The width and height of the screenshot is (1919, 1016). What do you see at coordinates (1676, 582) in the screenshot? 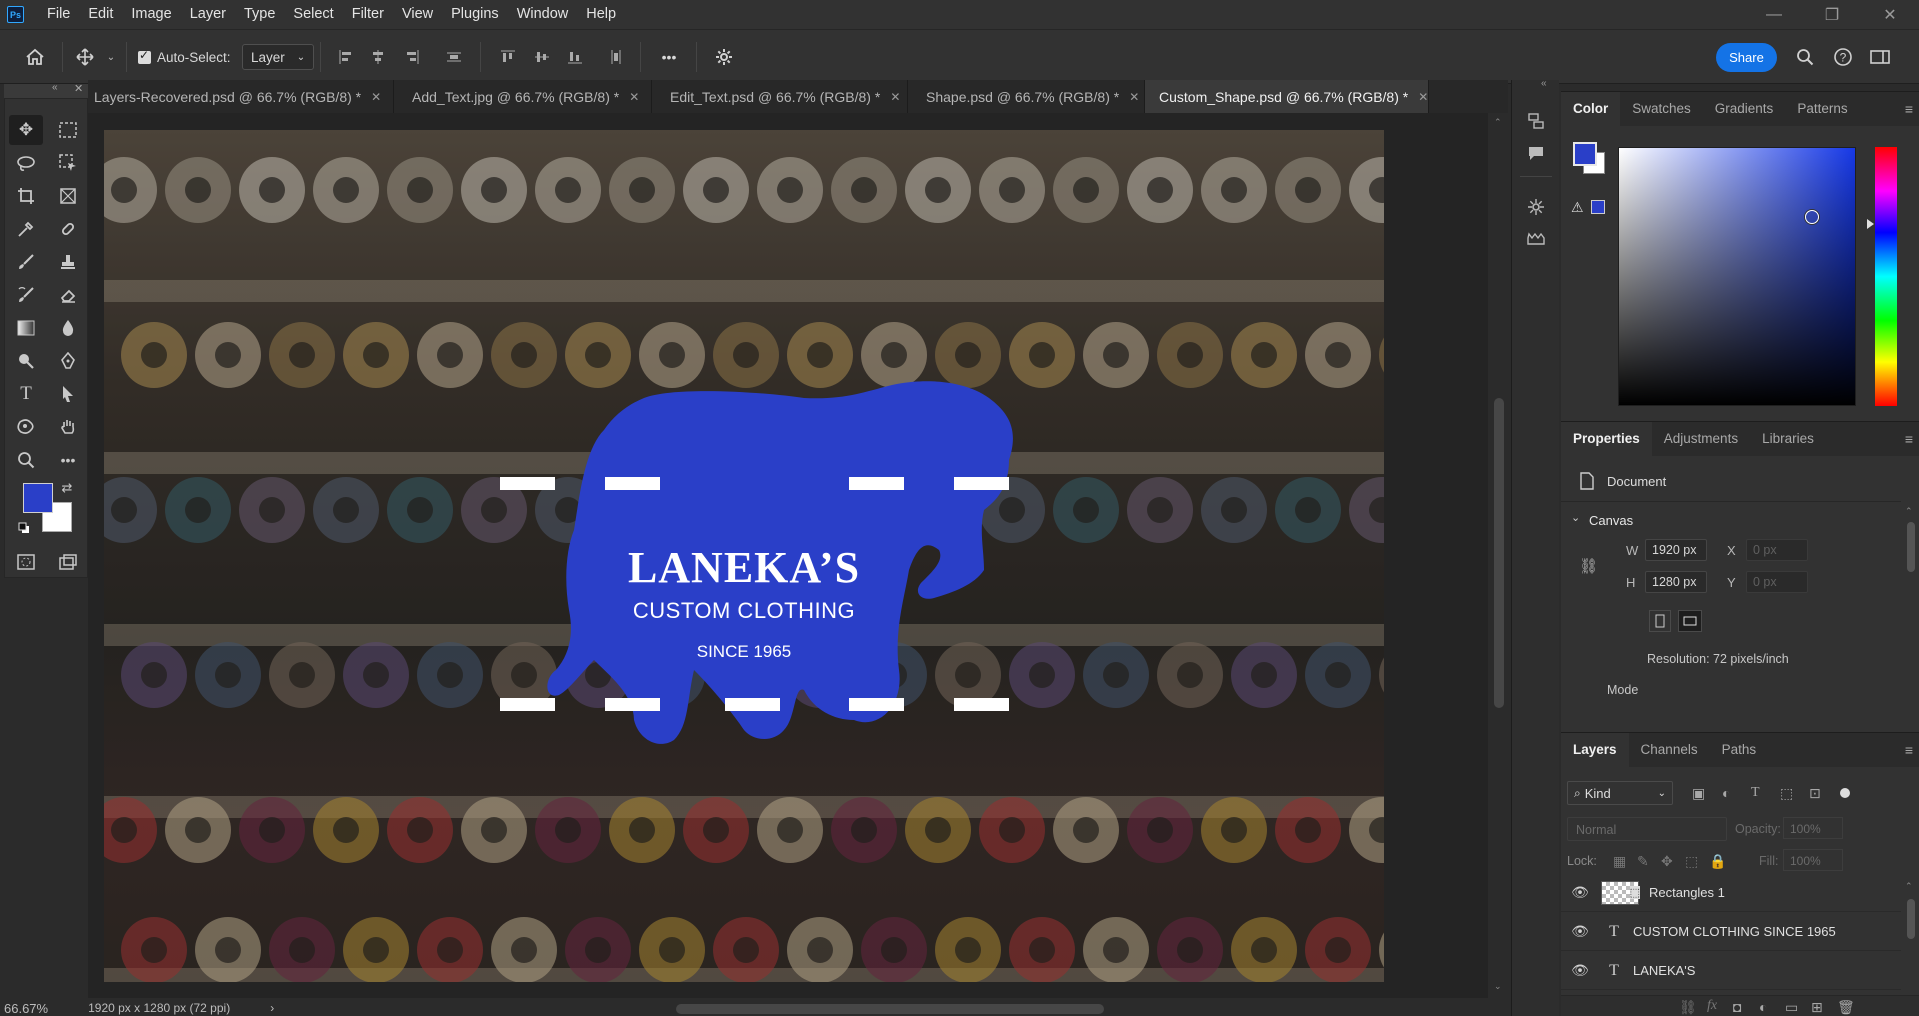
I see `height-field: 1280 px` at bounding box center [1676, 582].